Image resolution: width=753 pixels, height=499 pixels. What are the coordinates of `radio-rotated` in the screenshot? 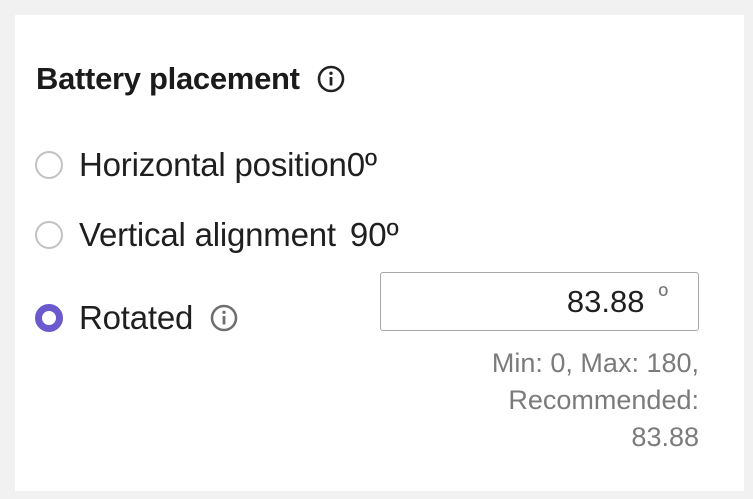 It's located at (49, 318).